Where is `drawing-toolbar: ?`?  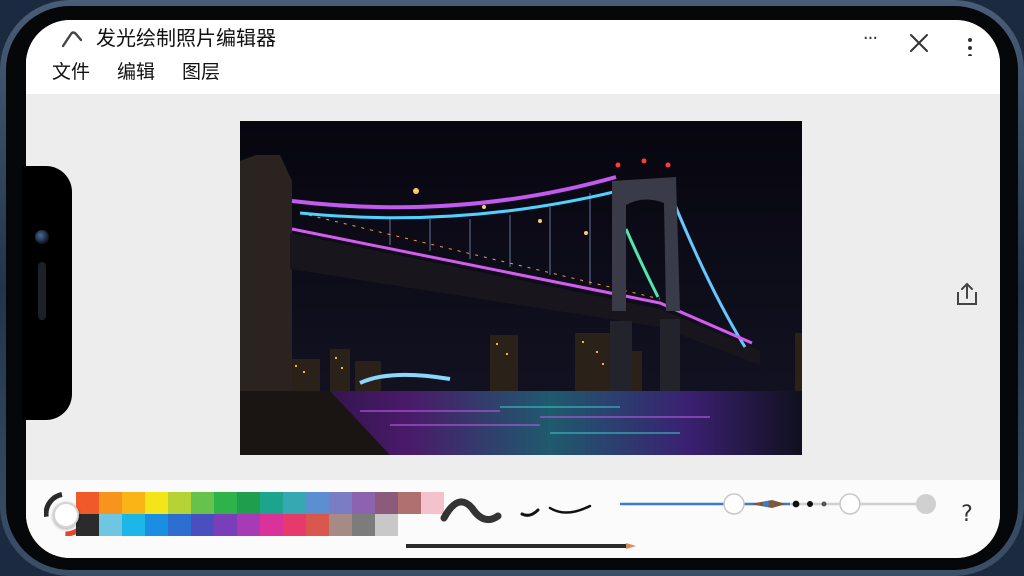 drawing-toolbar: ? is located at coordinates (513, 519).